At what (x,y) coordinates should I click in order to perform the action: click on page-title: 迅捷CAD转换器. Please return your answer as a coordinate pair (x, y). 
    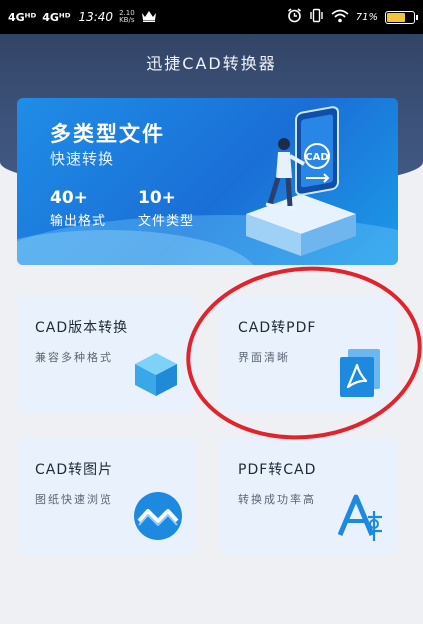
    Looking at the image, I should click on (211, 63).